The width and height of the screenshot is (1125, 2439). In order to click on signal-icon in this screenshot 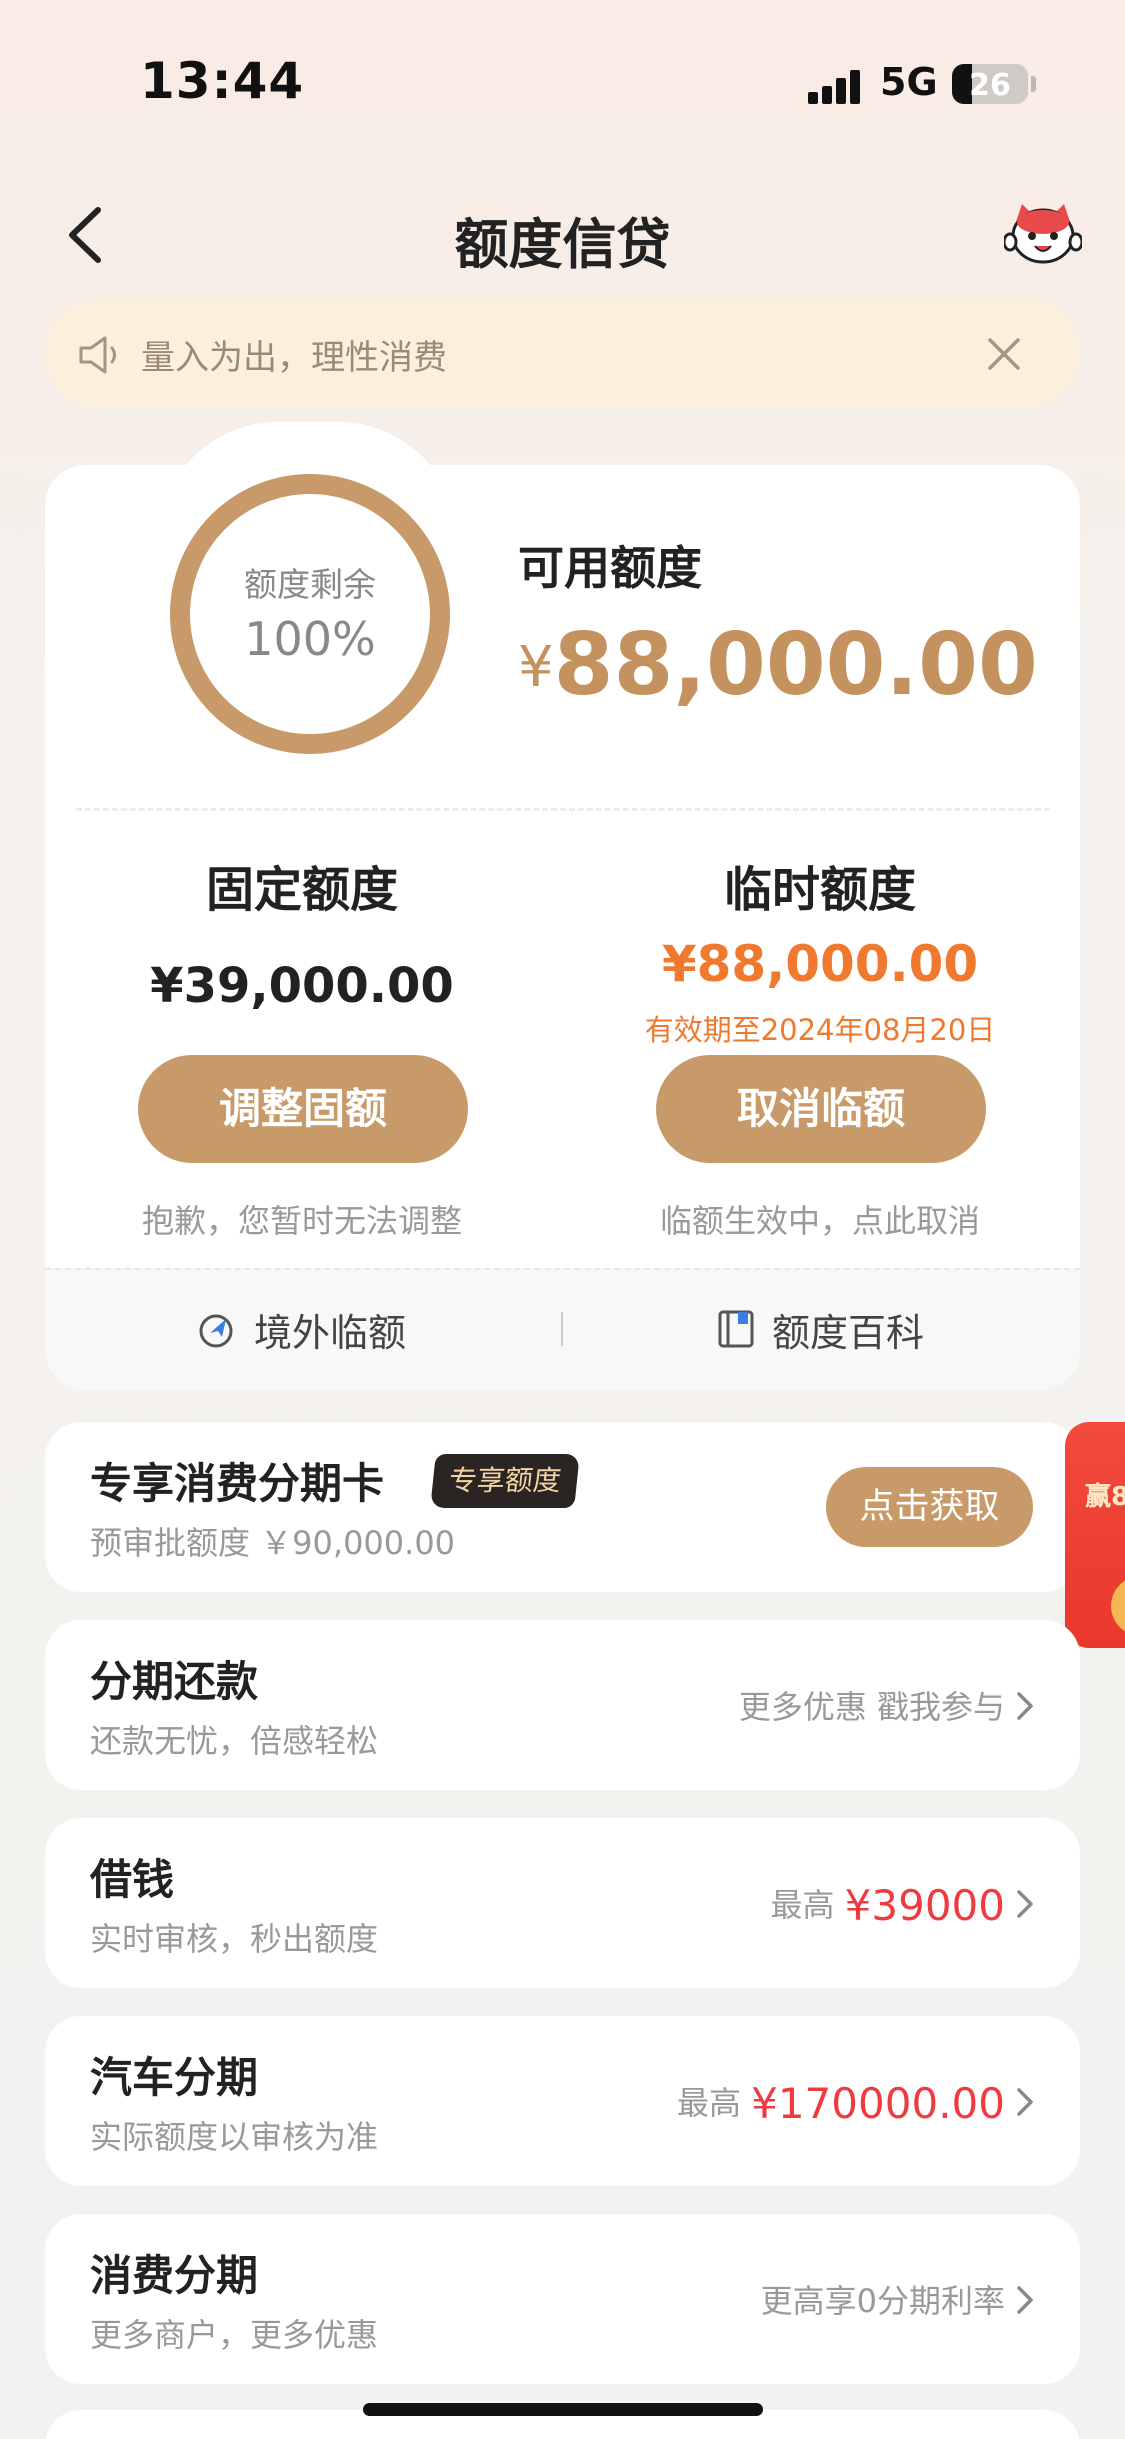, I will do `click(839, 86)`.